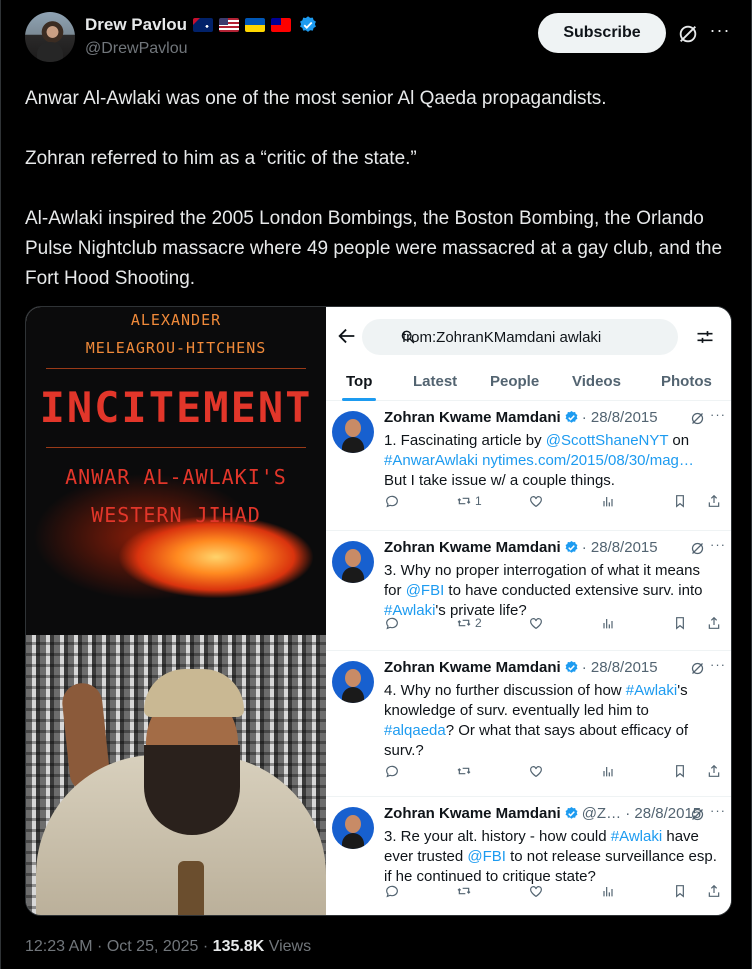 Image resolution: width=752 pixels, height=969 pixels. I want to click on australia-flag-icon, so click(203, 25).